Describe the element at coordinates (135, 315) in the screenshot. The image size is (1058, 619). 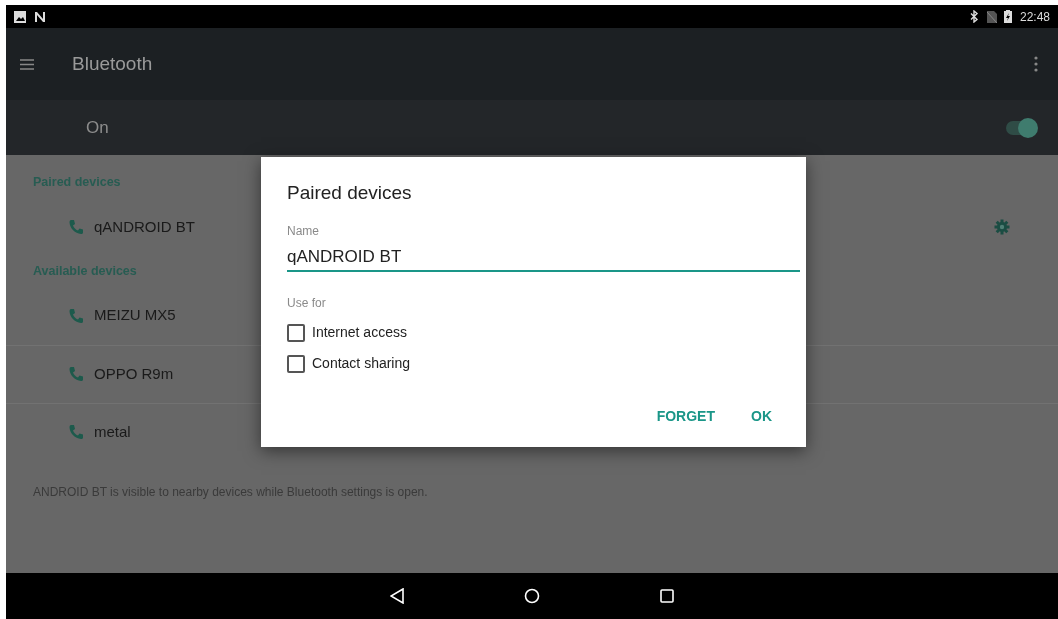
I see `device-name: MEIZU MX5` at that location.